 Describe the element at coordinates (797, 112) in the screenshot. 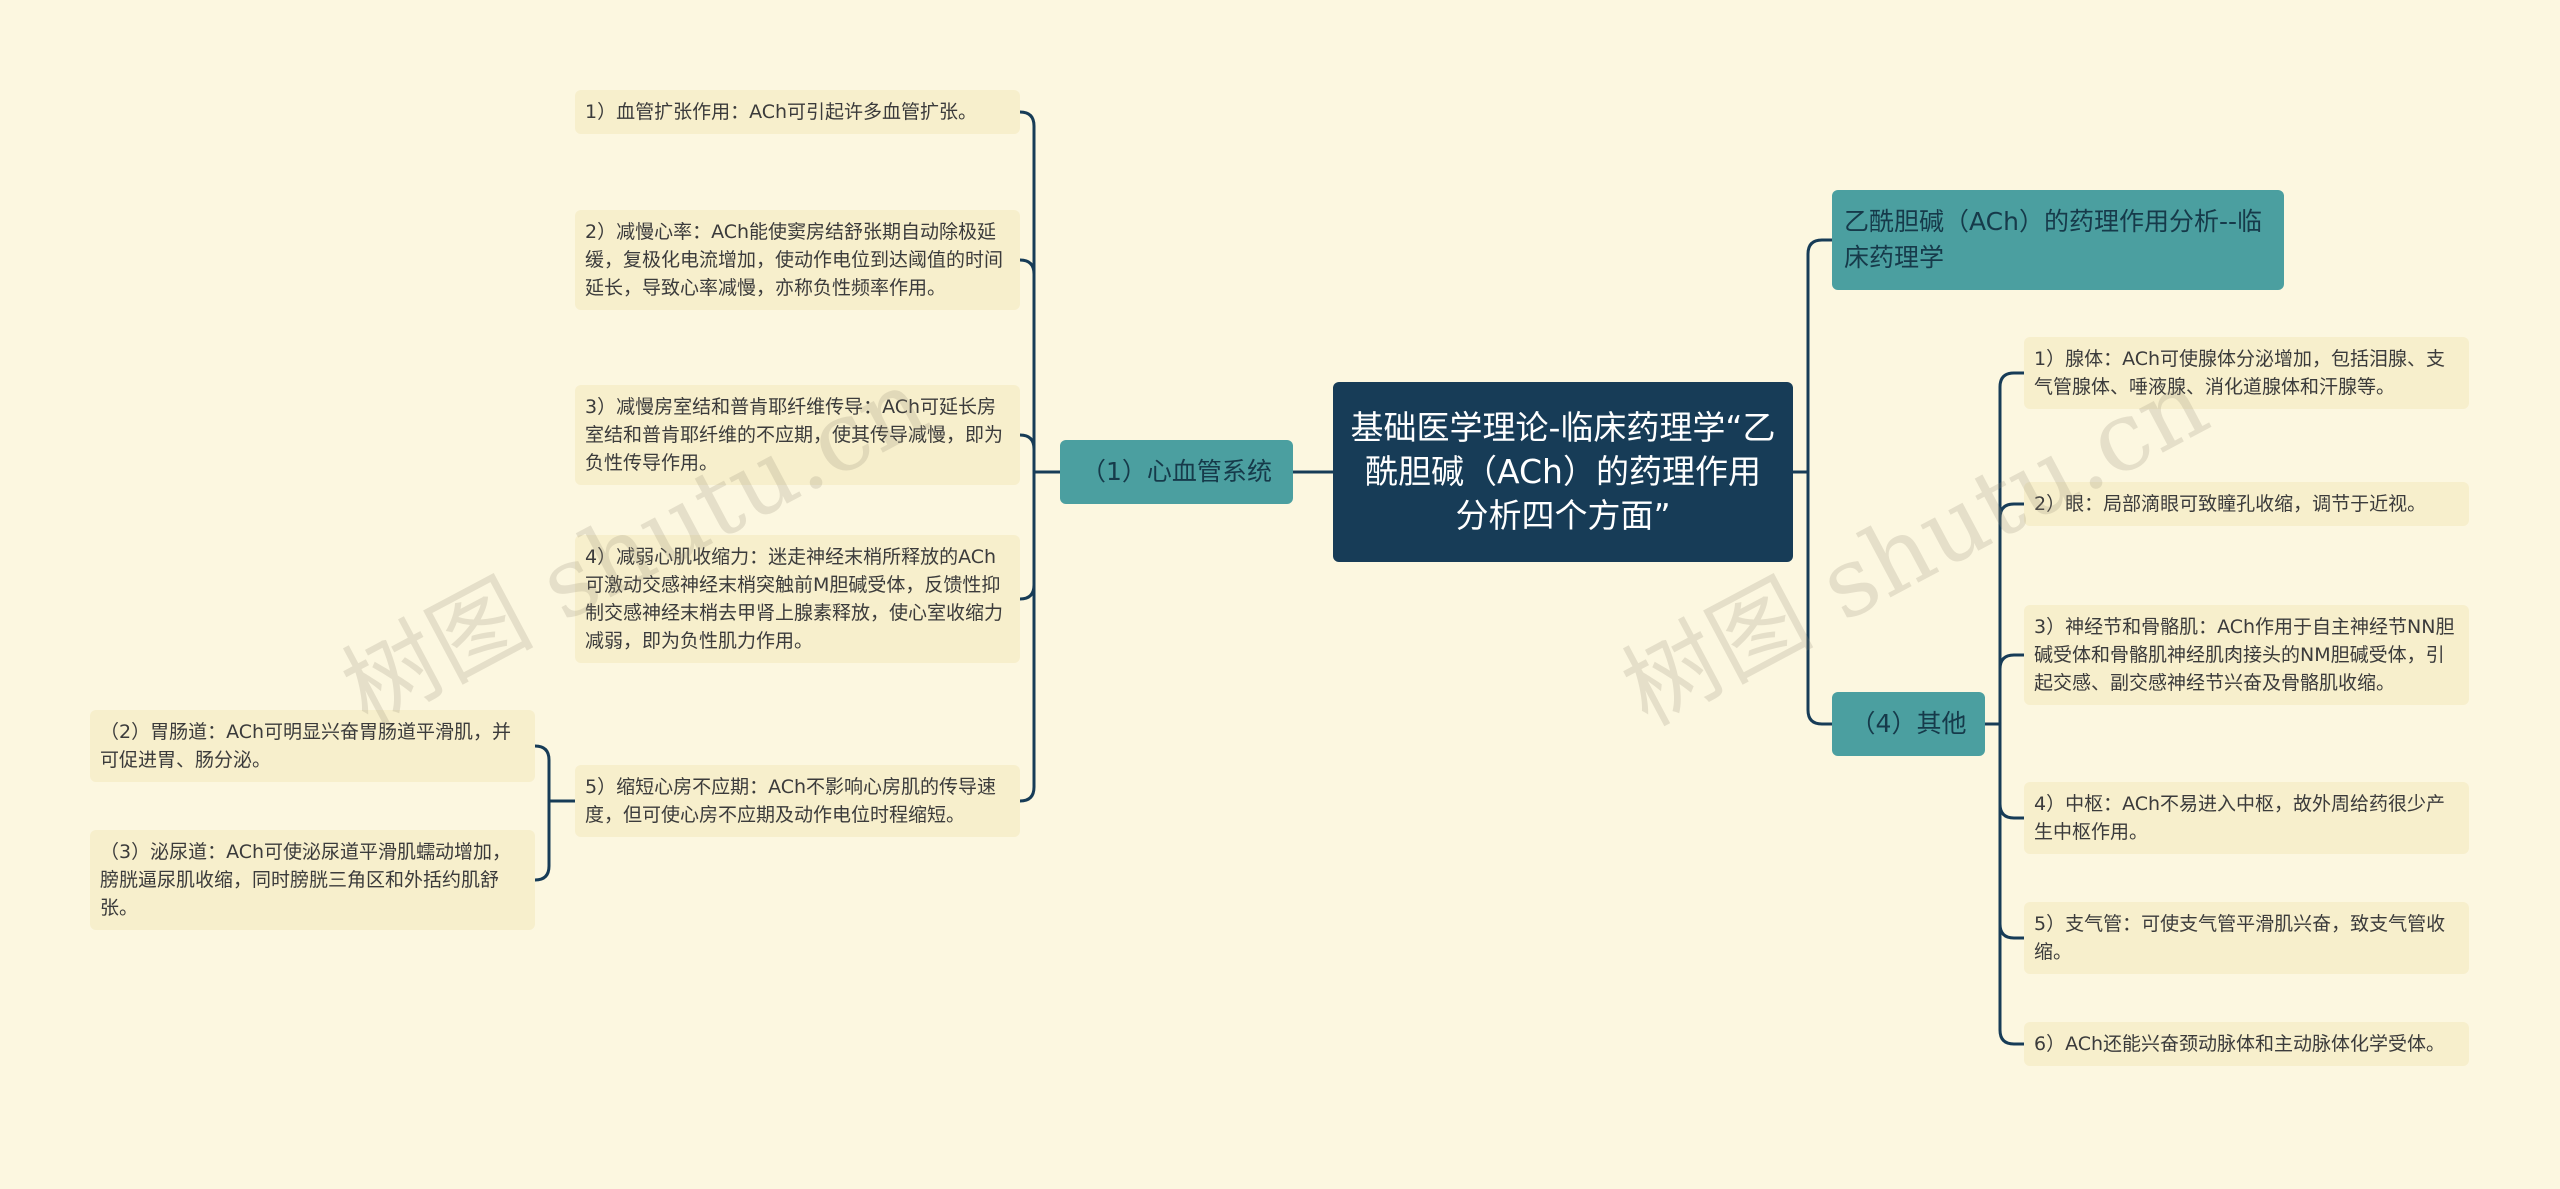

I see `leaf-cardio-1: 1）血管扩张作用：ACh可引起许多血管扩张。` at that location.